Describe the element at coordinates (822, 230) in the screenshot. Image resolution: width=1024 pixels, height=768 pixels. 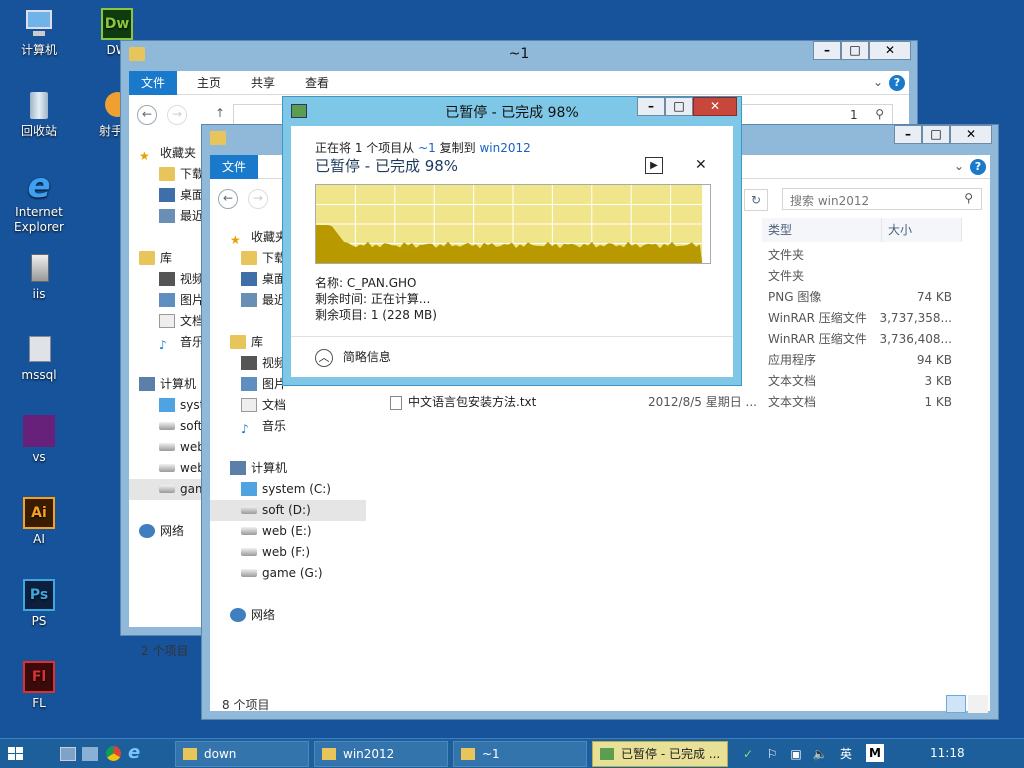
I see `column-header-type: 类型` at that location.